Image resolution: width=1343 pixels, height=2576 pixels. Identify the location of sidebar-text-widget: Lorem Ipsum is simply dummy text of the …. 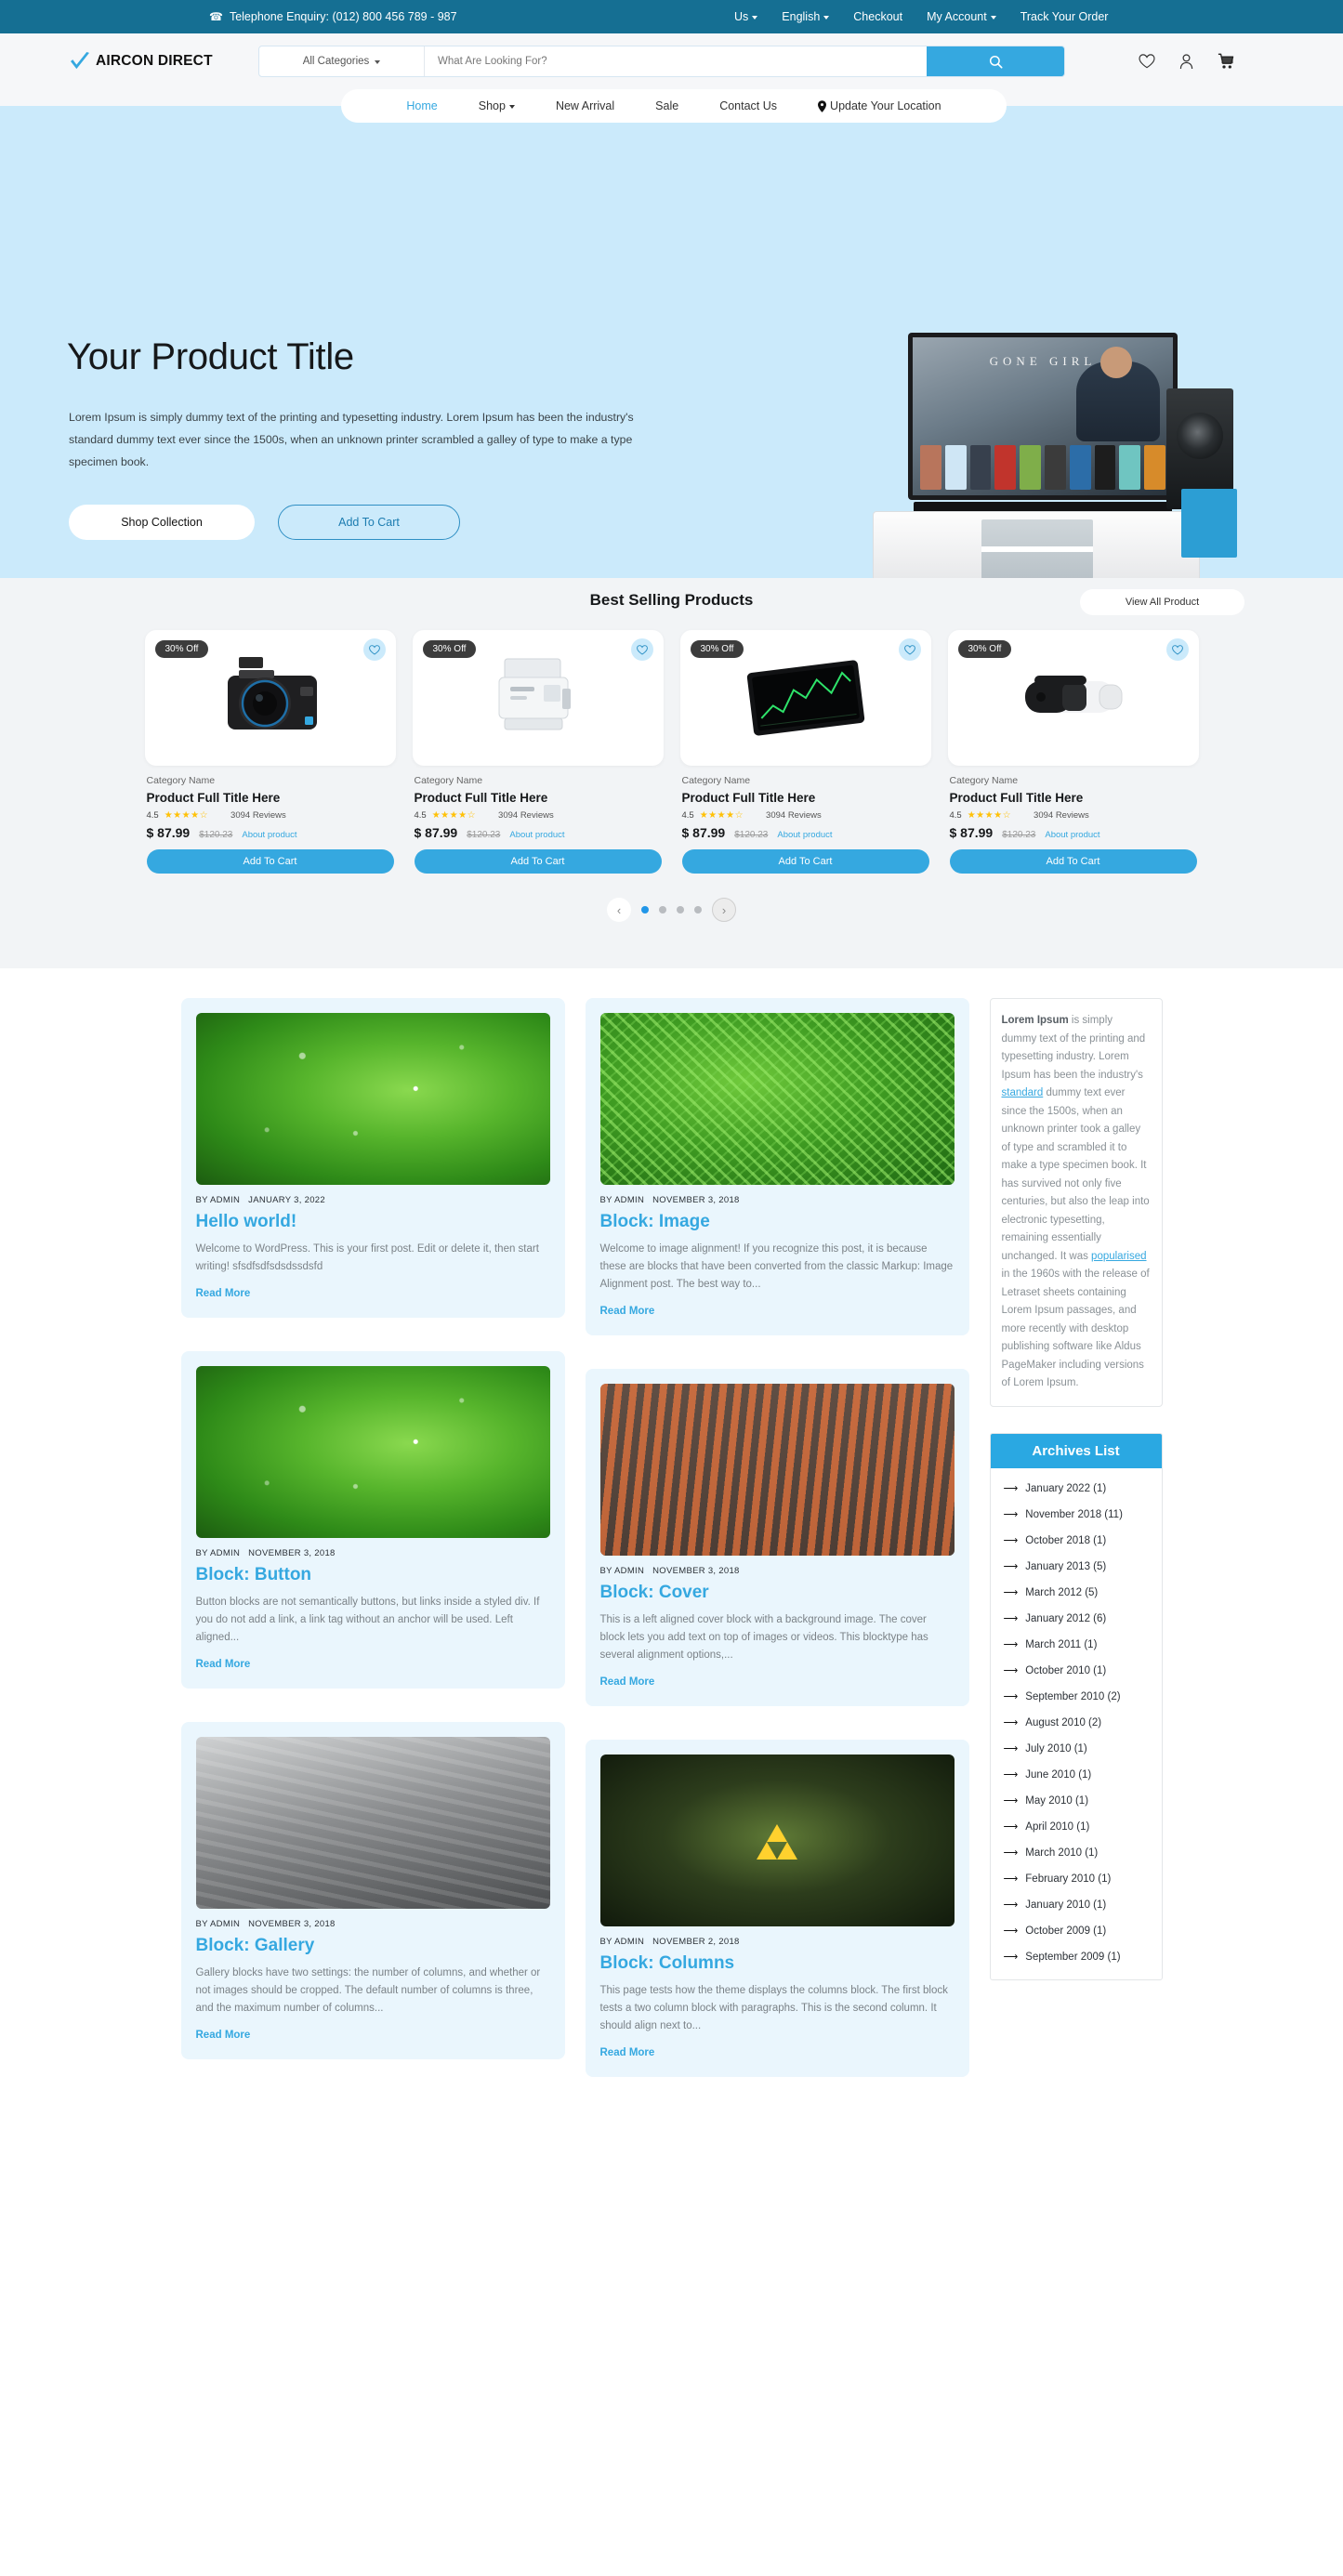
(1076, 1202).